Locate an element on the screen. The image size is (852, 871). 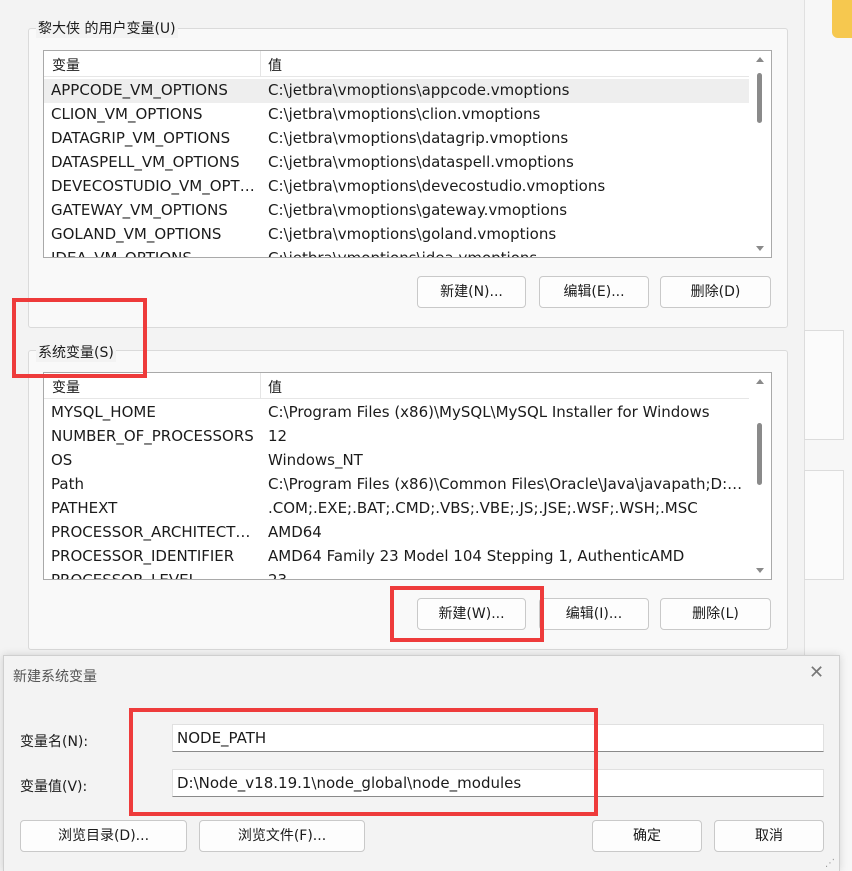
row-name: CLION_VM_OPTIONS is located at coordinates (127, 114).